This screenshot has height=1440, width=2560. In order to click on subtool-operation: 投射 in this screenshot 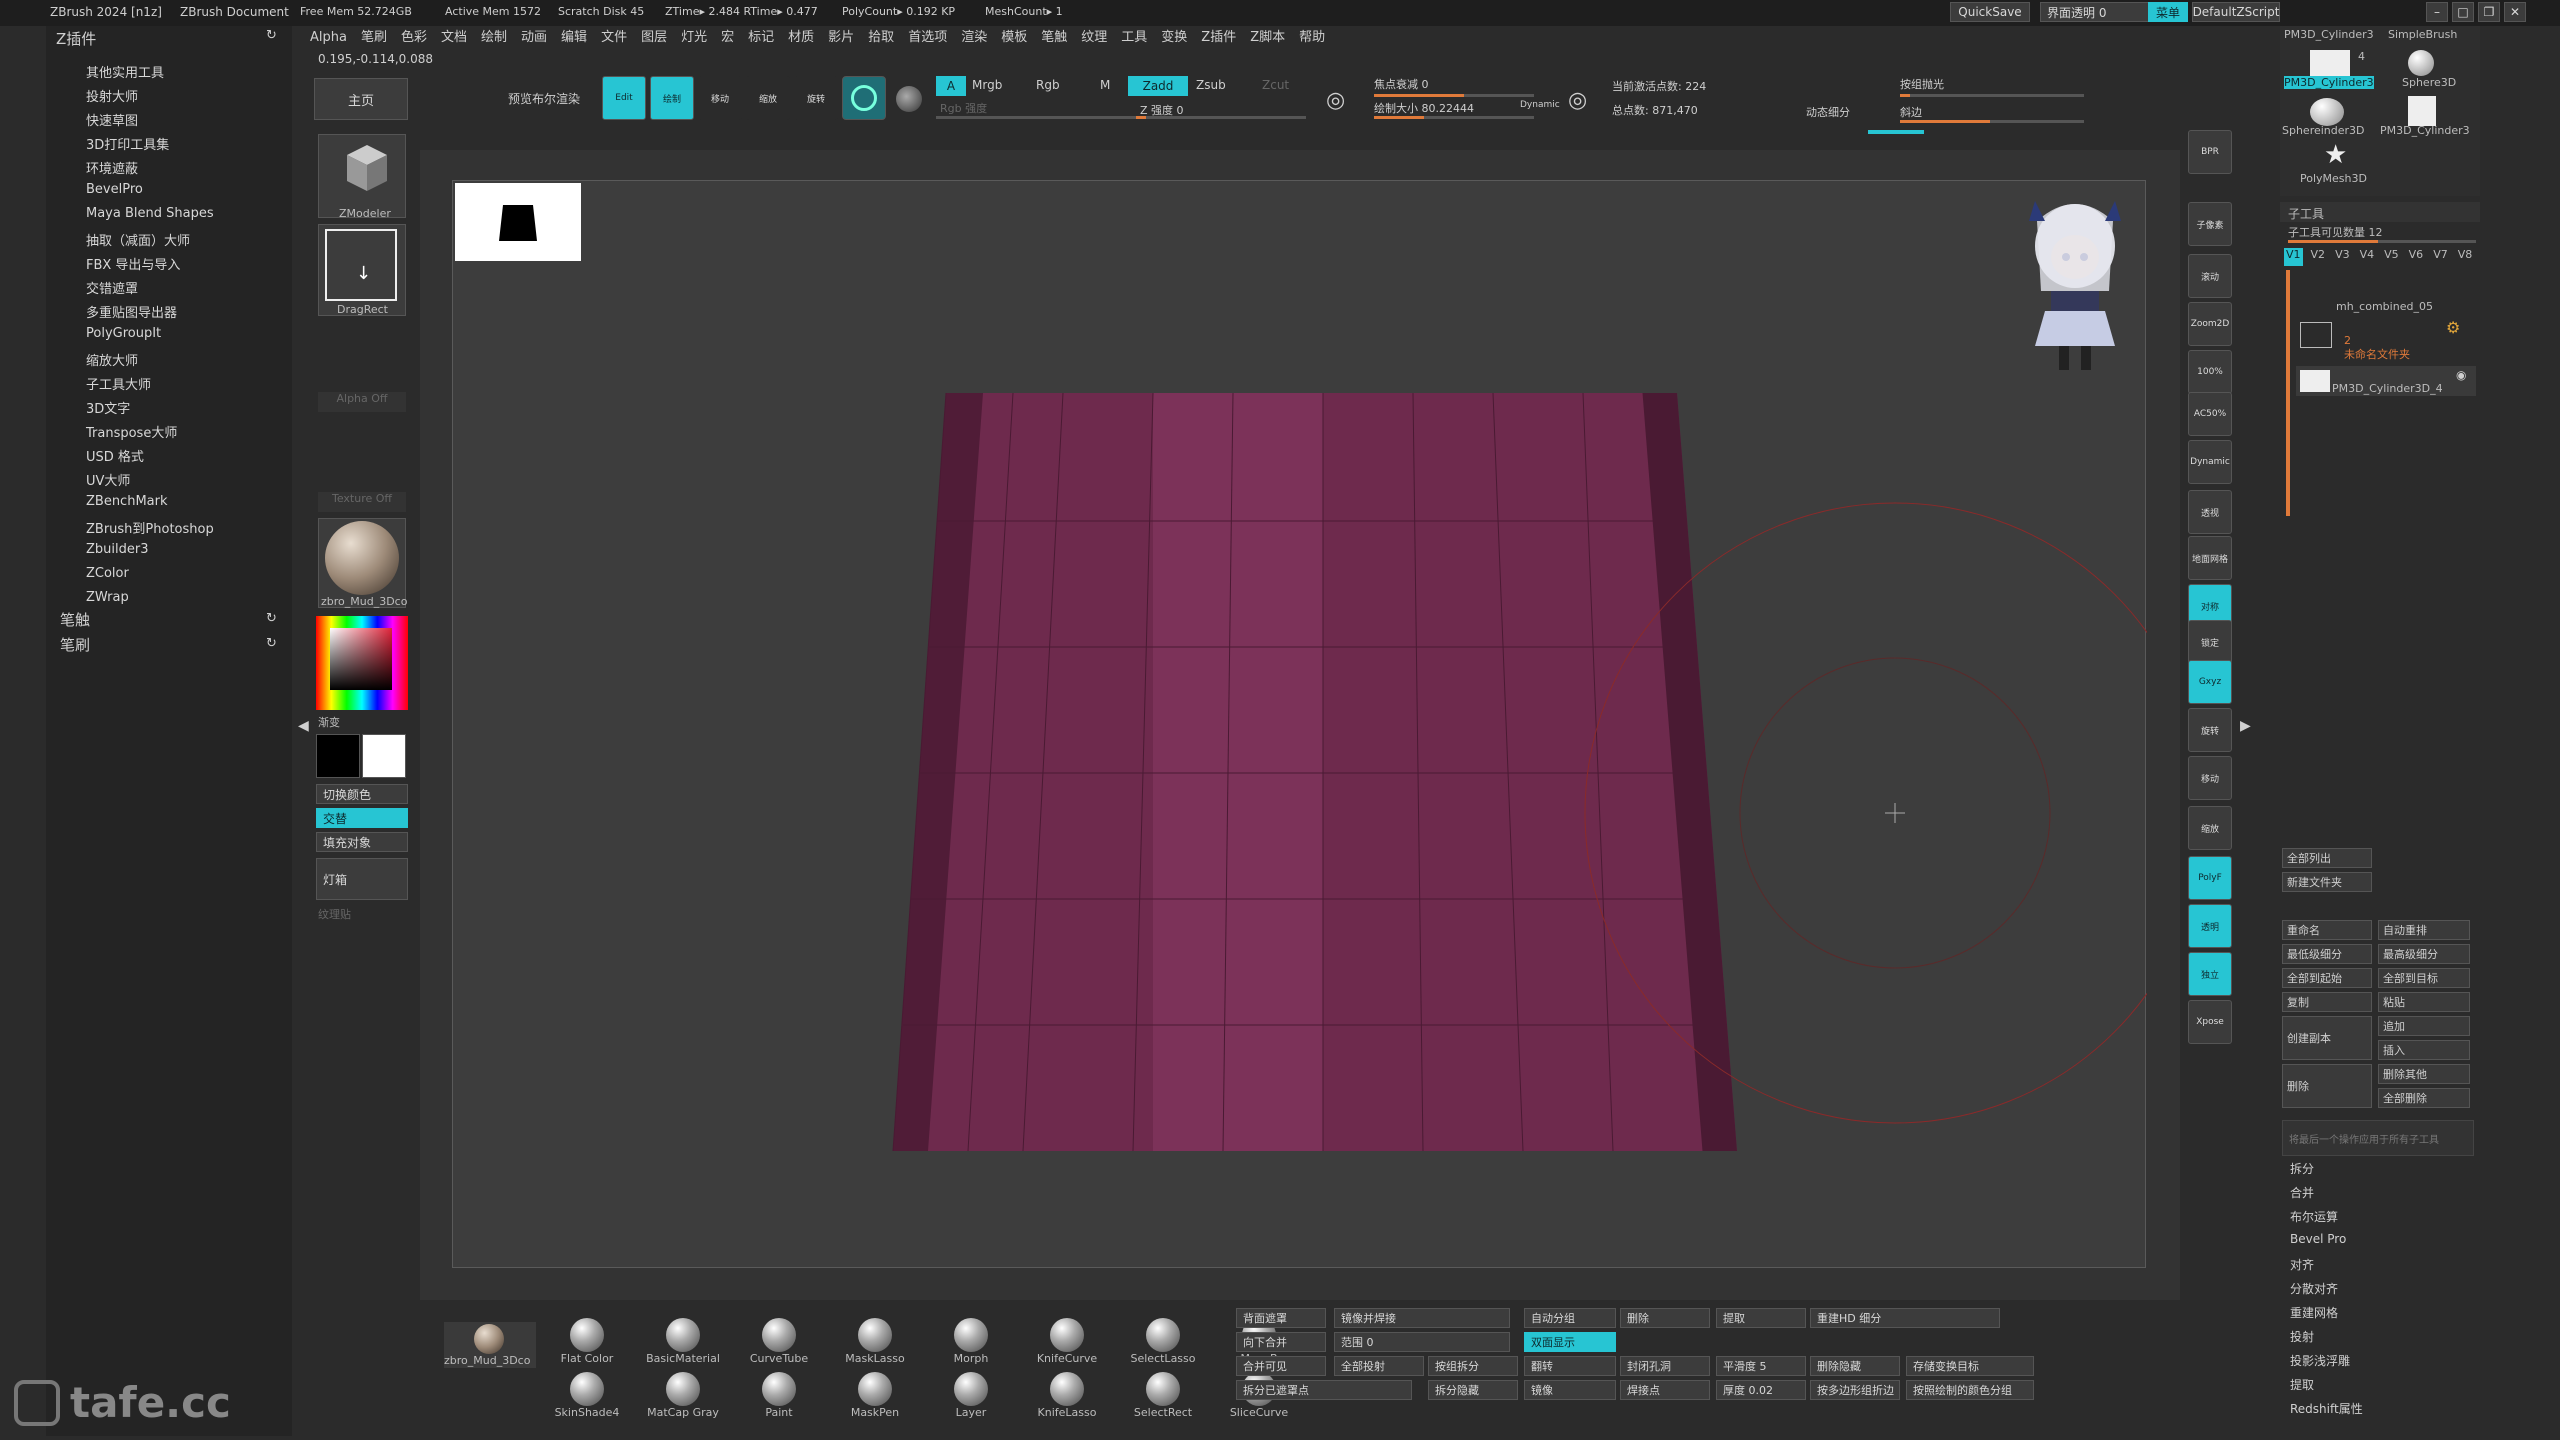, I will do `click(2302, 1336)`.